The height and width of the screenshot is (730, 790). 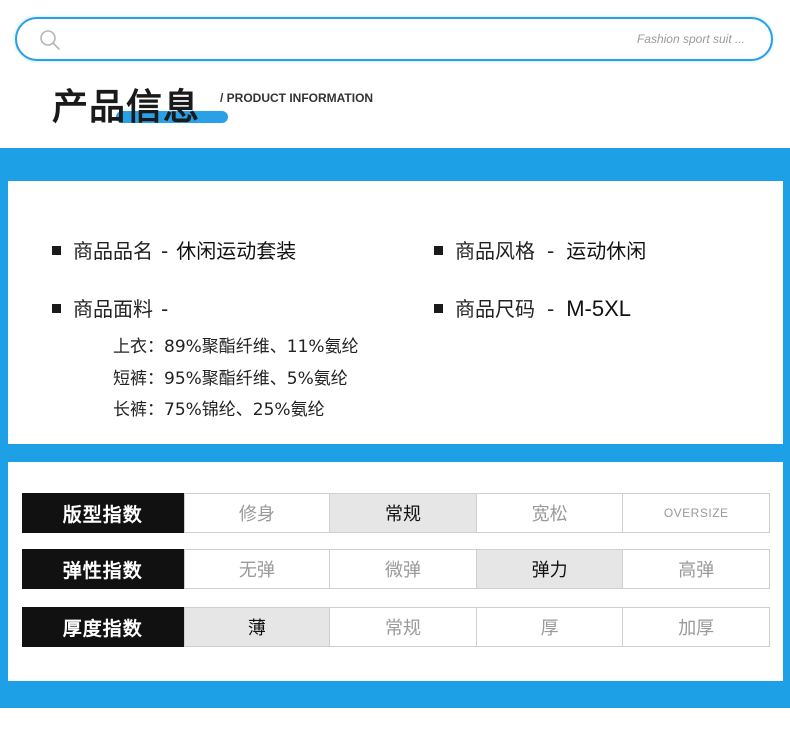 What do you see at coordinates (50, 40) in the screenshot?
I see `search-icon` at bounding box center [50, 40].